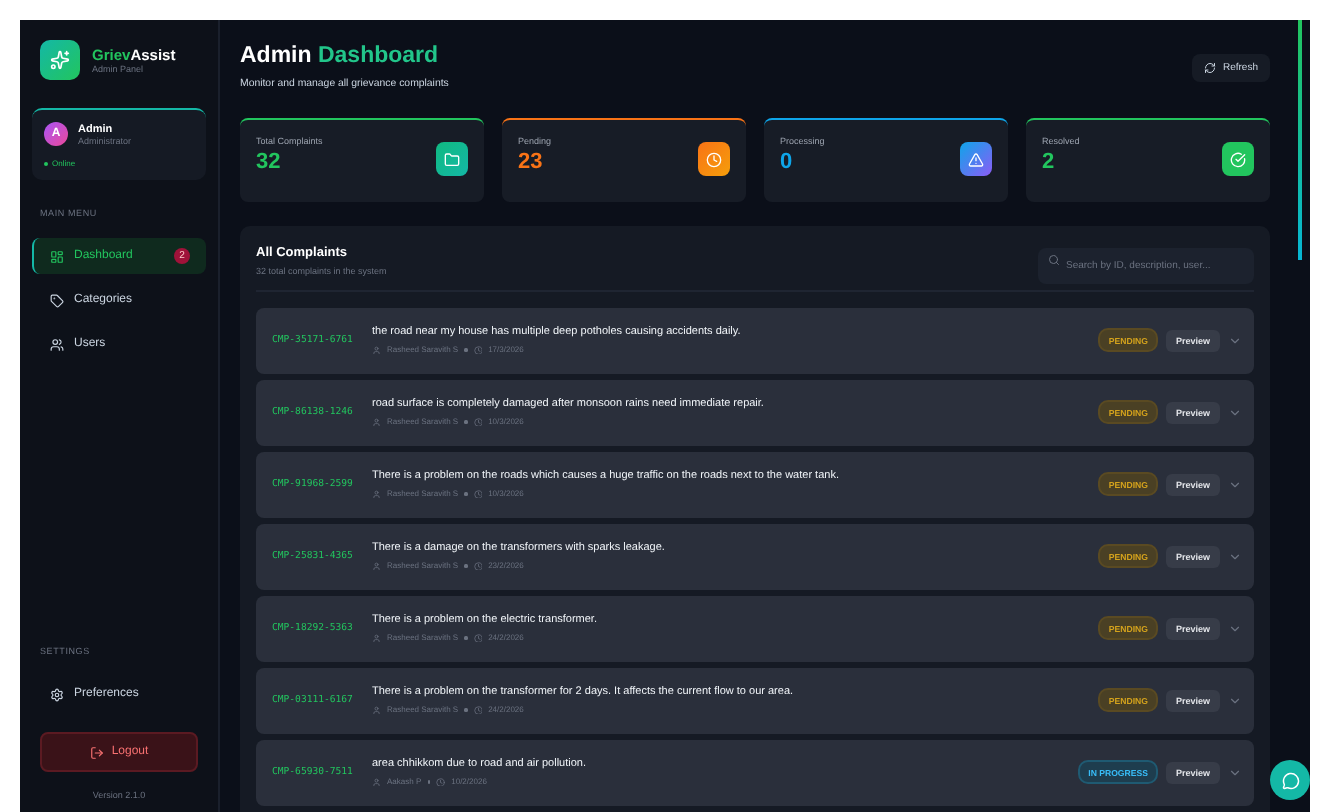  What do you see at coordinates (531, 162) in the screenshot?
I see `stat-value: 23` at bounding box center [531, 162].